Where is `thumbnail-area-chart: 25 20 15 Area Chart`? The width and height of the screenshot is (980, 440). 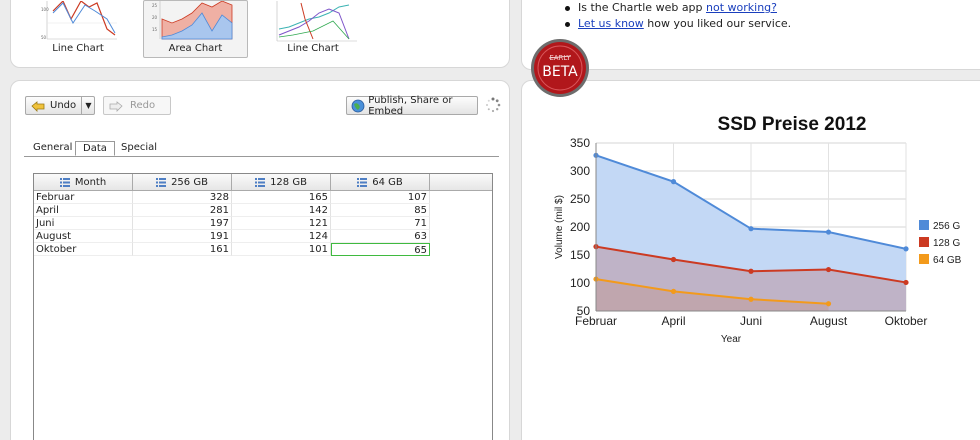 thumbnail-area-chart: 25 20 15 Area Chart is located at coordinates (195, 29).